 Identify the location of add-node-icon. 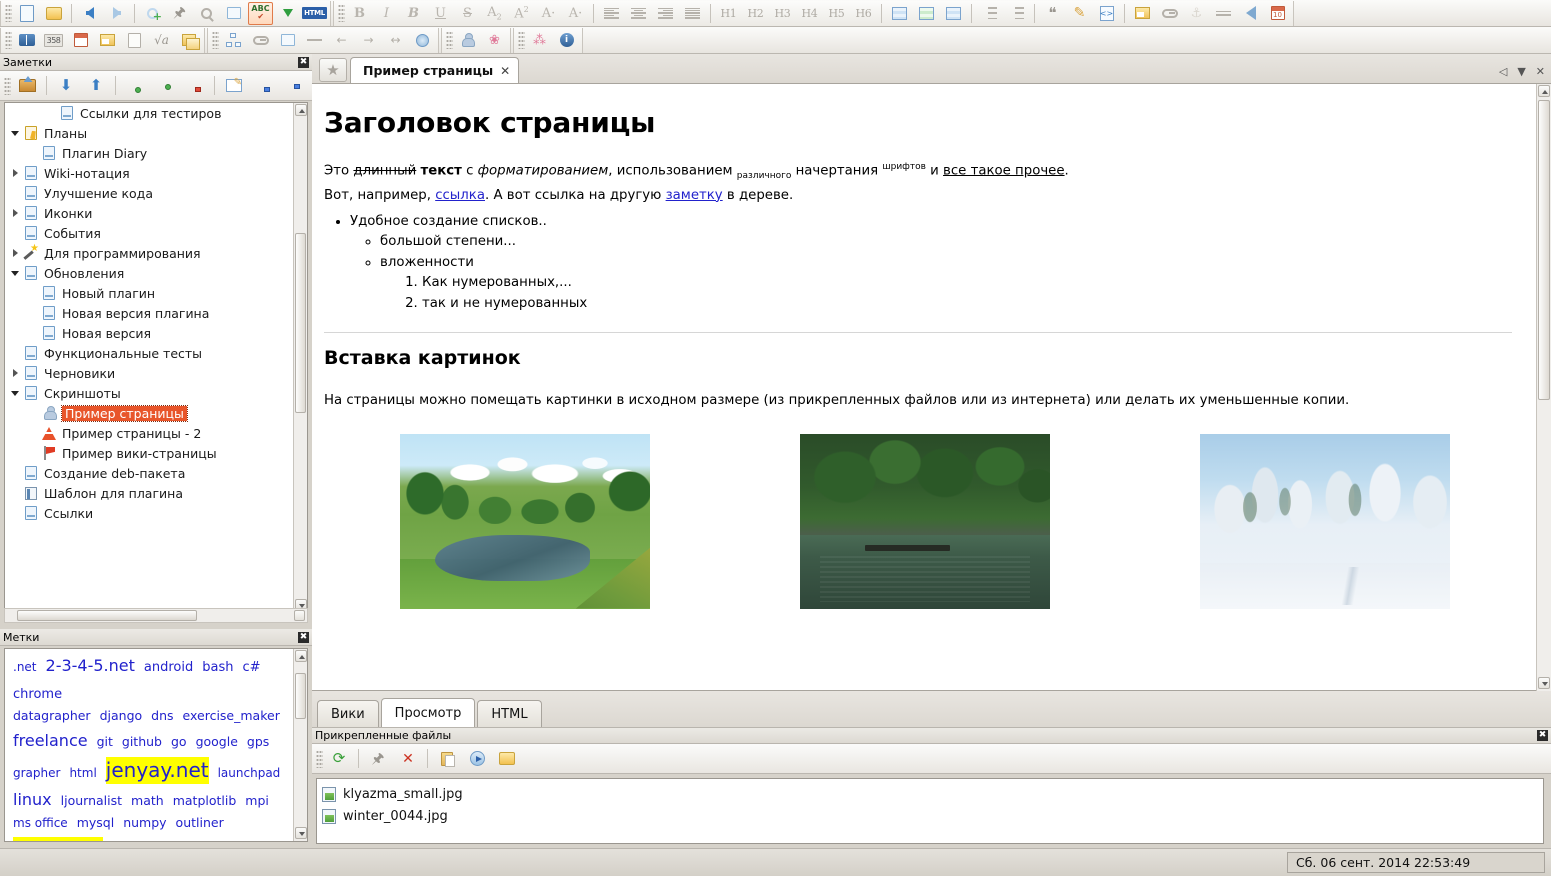
(264, 86).